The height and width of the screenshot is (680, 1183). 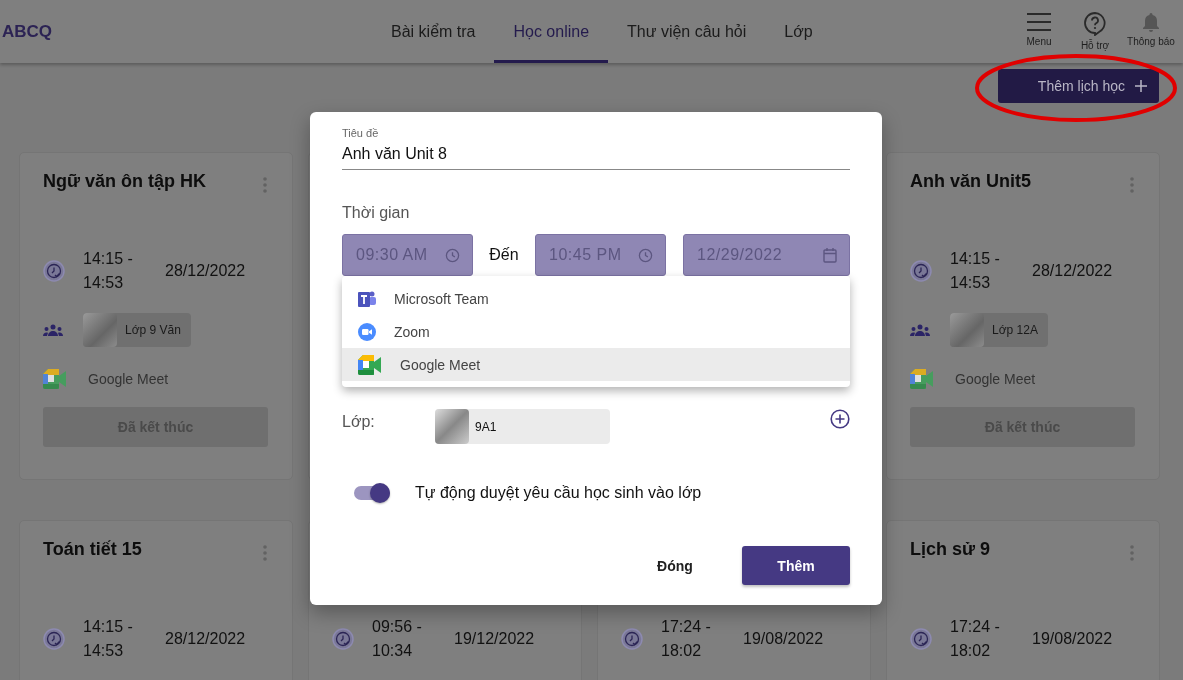 I want to click on toggle-switch, so click(x=372, y=493).